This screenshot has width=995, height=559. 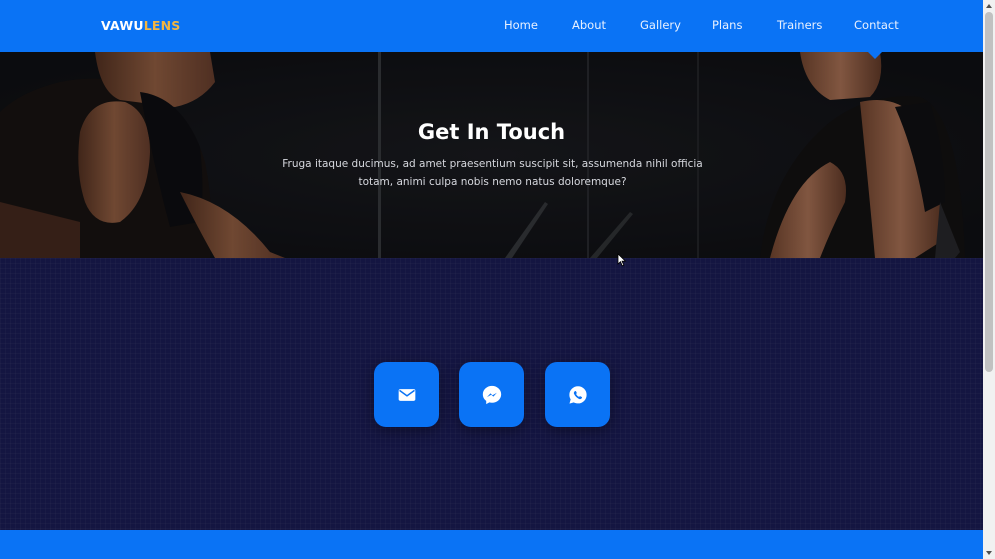 I want to click on page-scrollbar, so click(x=989, y=279).